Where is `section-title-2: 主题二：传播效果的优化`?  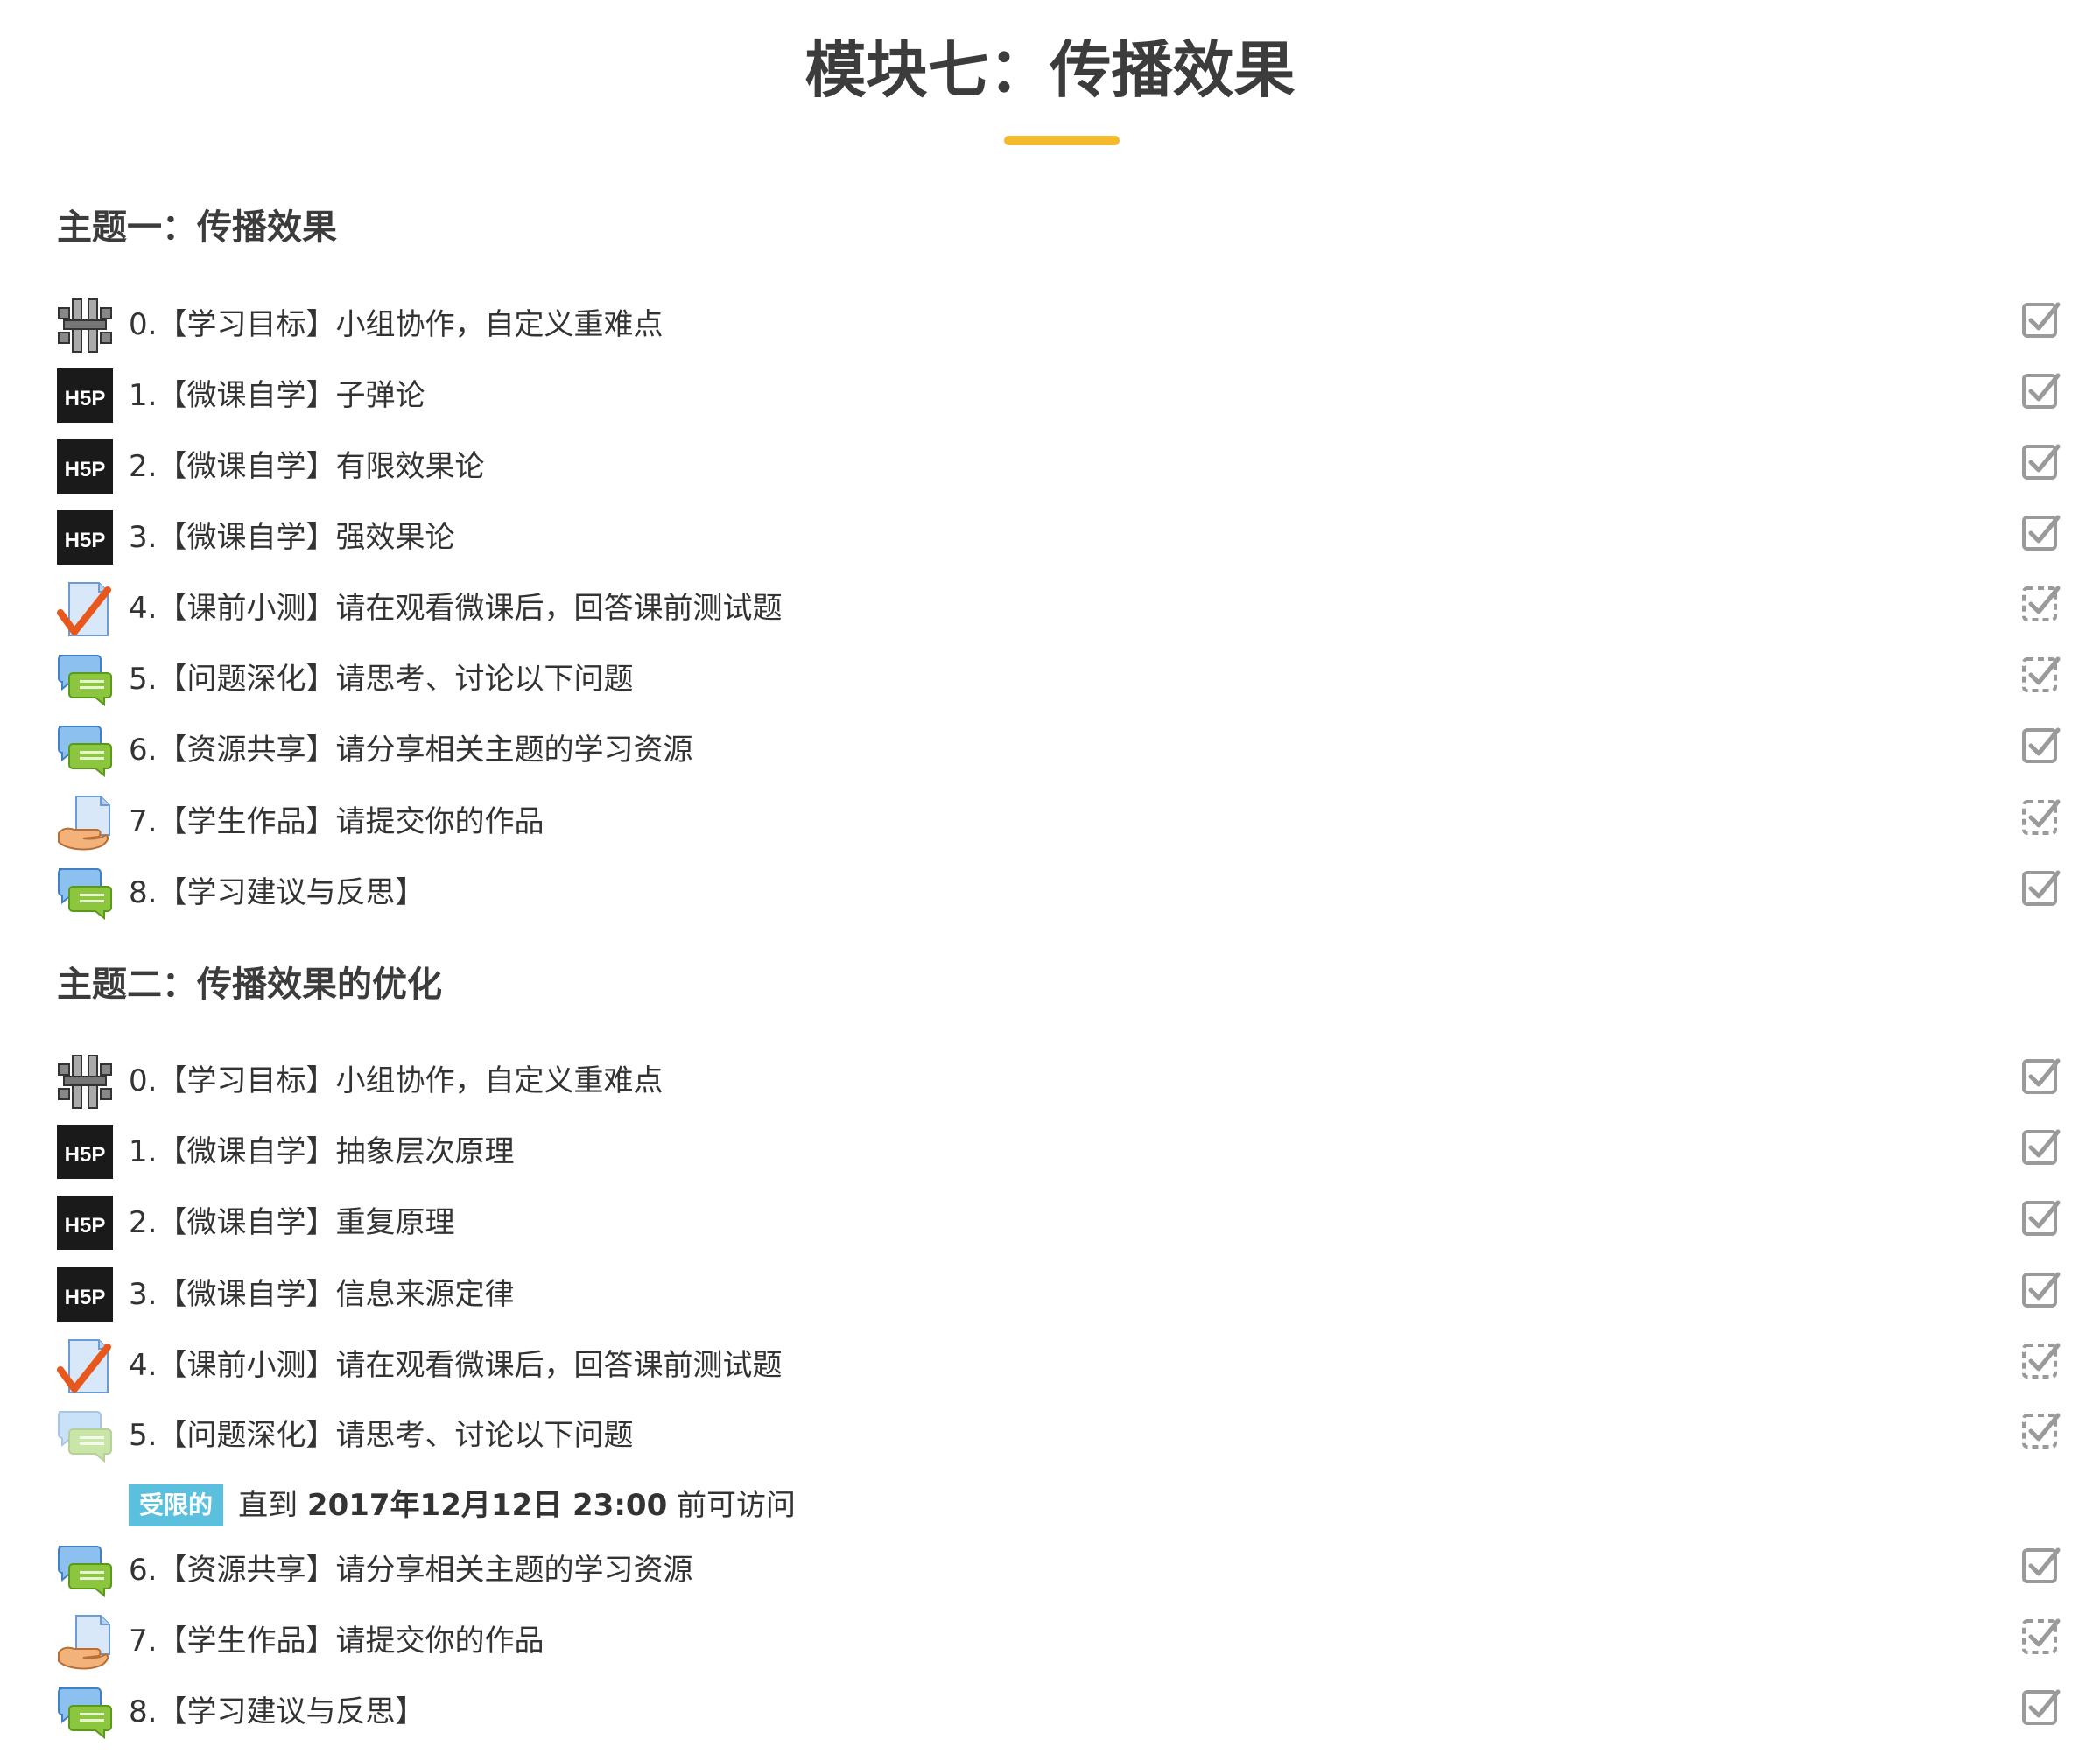
section-title-2: 主题二：传播效果的优化 is located at coordinates (249, 985).